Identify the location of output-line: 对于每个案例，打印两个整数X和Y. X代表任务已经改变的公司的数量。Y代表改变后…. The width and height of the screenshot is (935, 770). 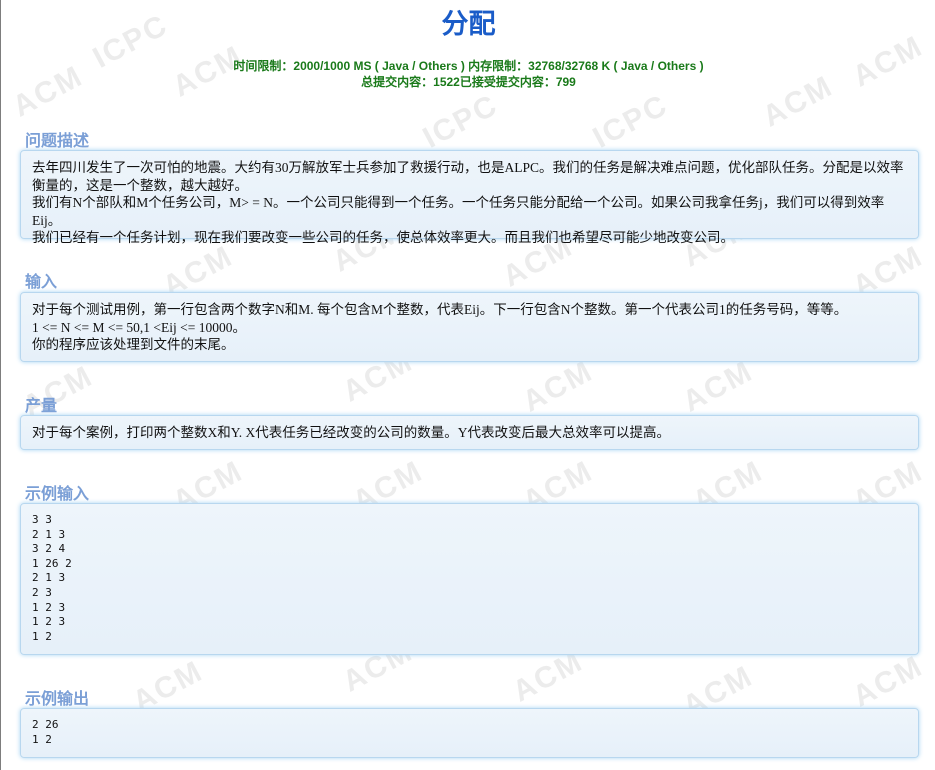
(351, 432).